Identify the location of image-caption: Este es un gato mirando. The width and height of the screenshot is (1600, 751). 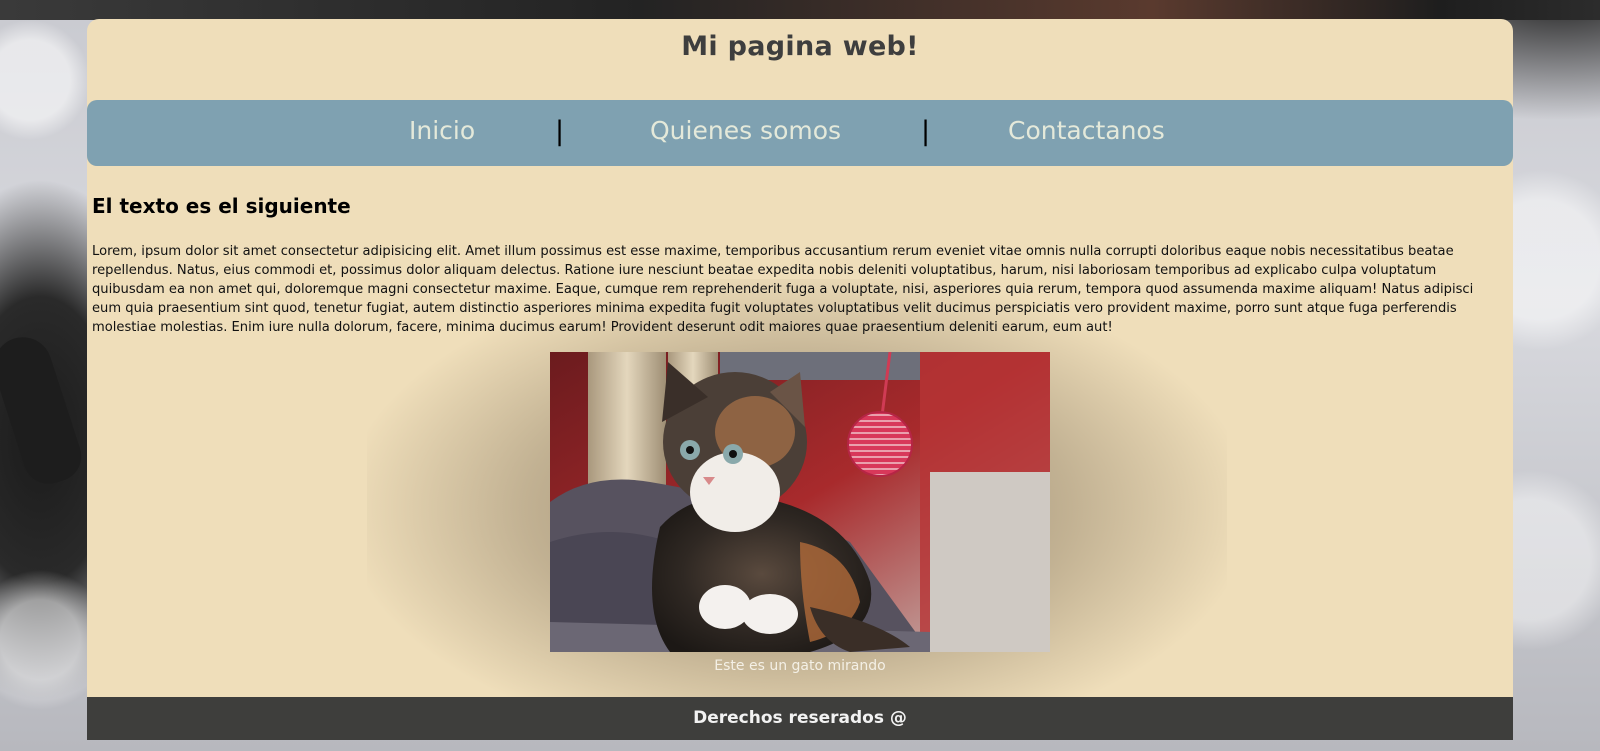
(800, 666).